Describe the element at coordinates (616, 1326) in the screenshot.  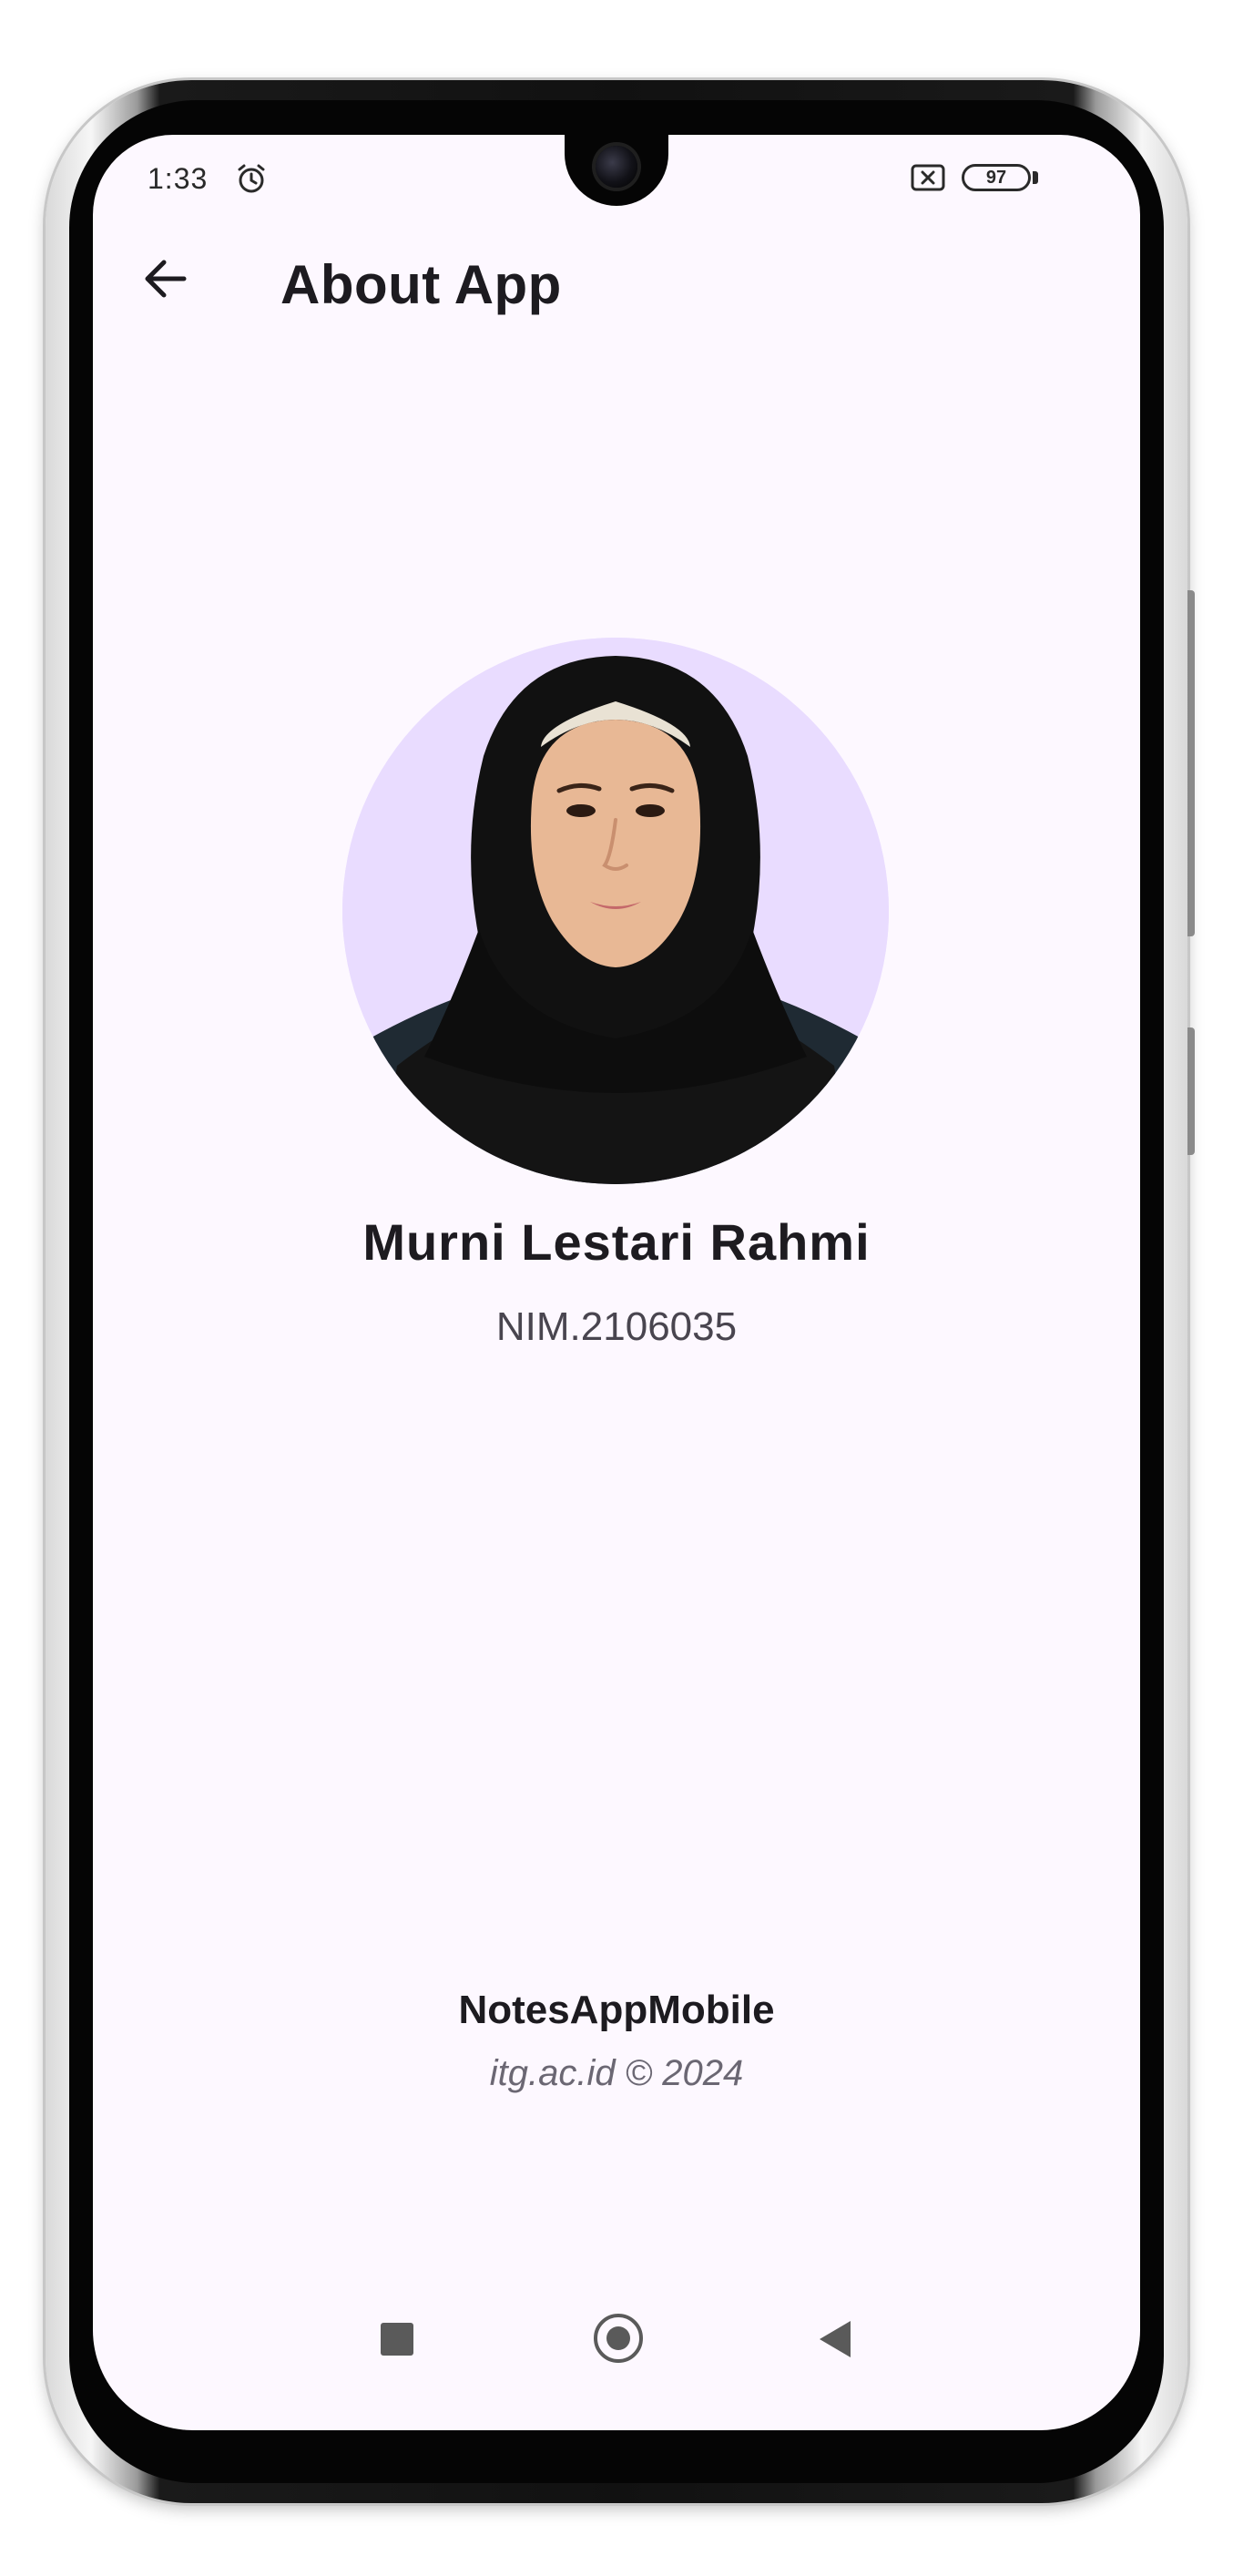
I see `profile-nim: NIM.2106035` at that location.